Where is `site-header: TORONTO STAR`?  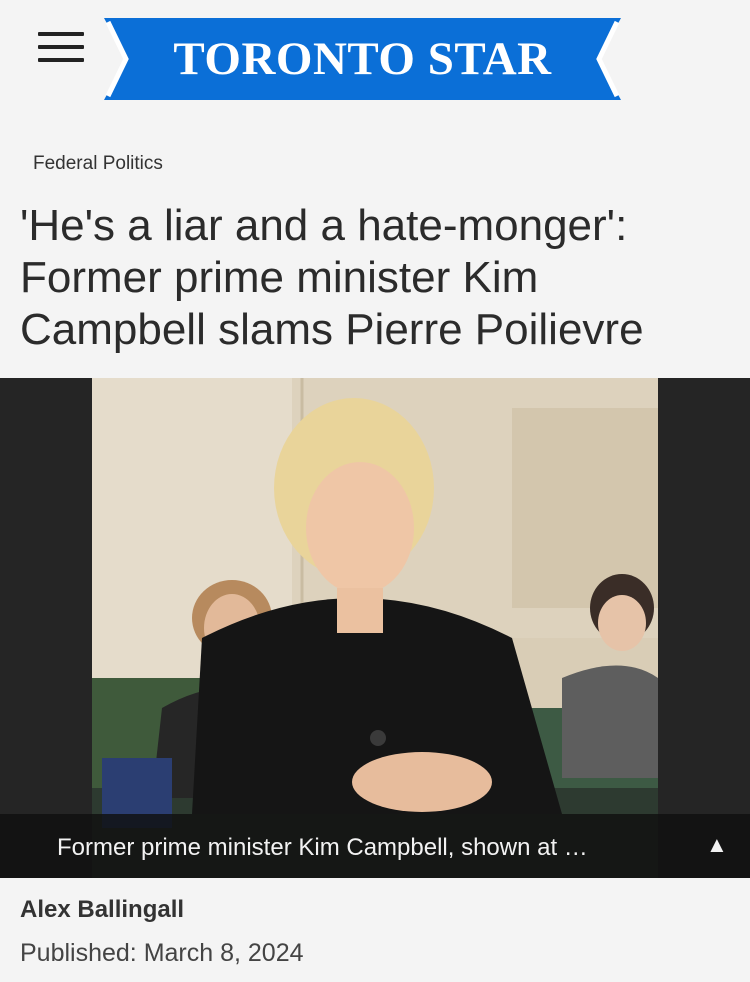 site-header: TORONTO STAR is located at coordinates (375, 60).